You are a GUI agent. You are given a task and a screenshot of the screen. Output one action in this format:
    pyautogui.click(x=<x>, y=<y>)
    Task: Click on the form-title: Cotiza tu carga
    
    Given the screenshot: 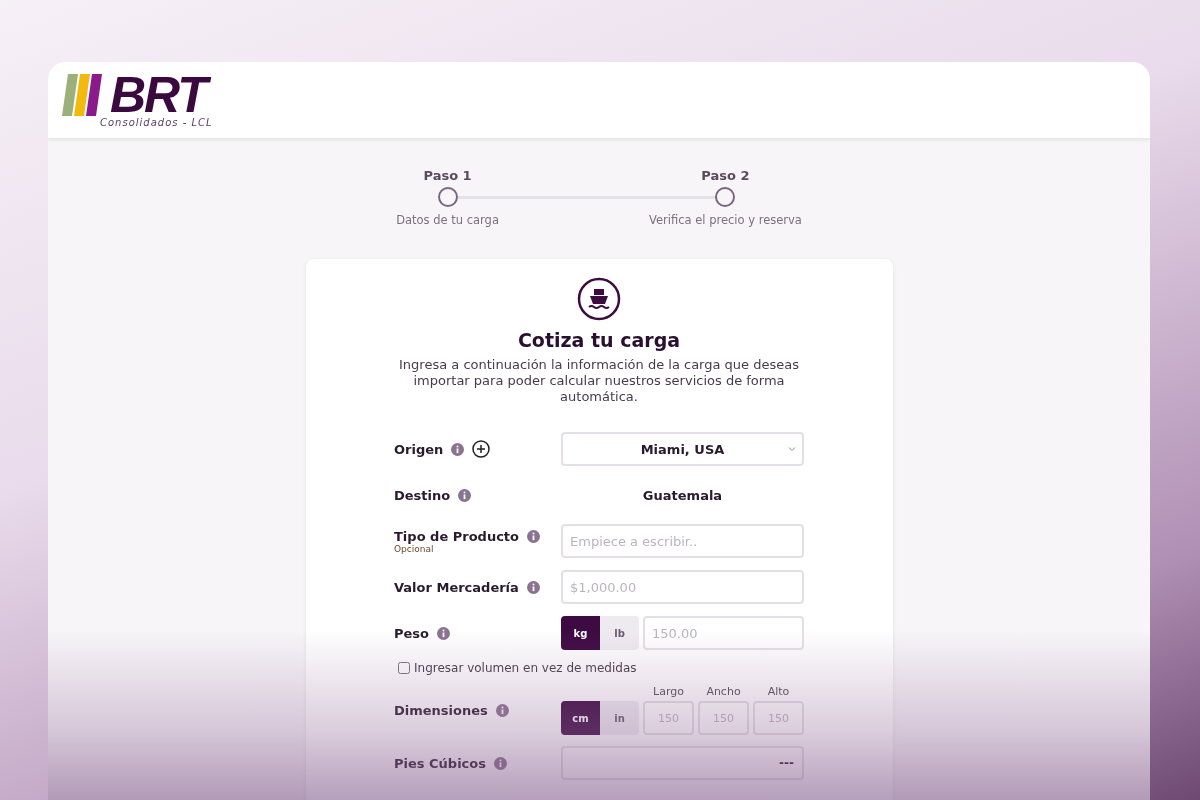 What is the action you would take?
    pyautogui.click(x=599, y=340)
    